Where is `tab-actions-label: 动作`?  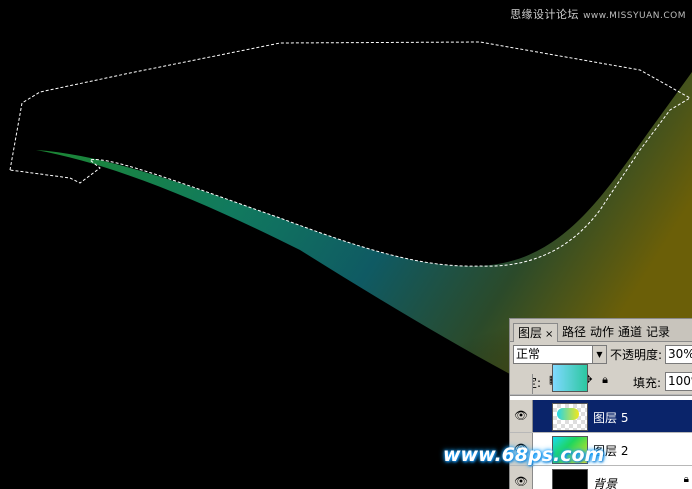
tab-actions-label: 动作 is located at coordinates (602, 332).